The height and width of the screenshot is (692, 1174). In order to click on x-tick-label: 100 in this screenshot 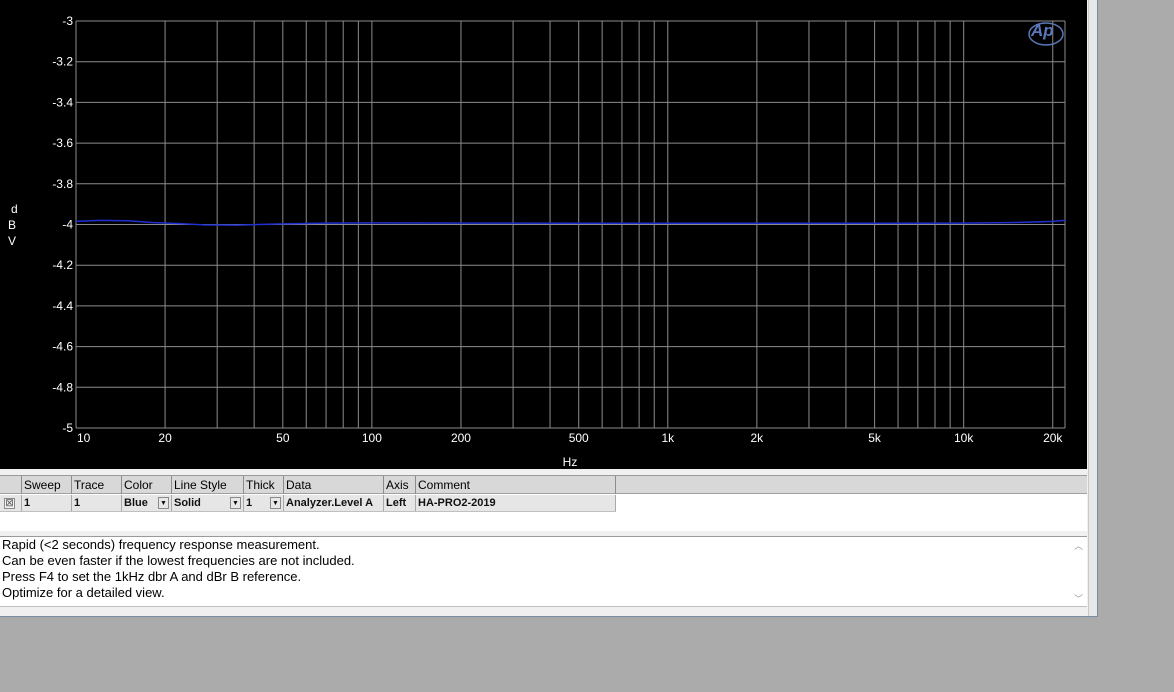, I will do `click(372, 438)`.